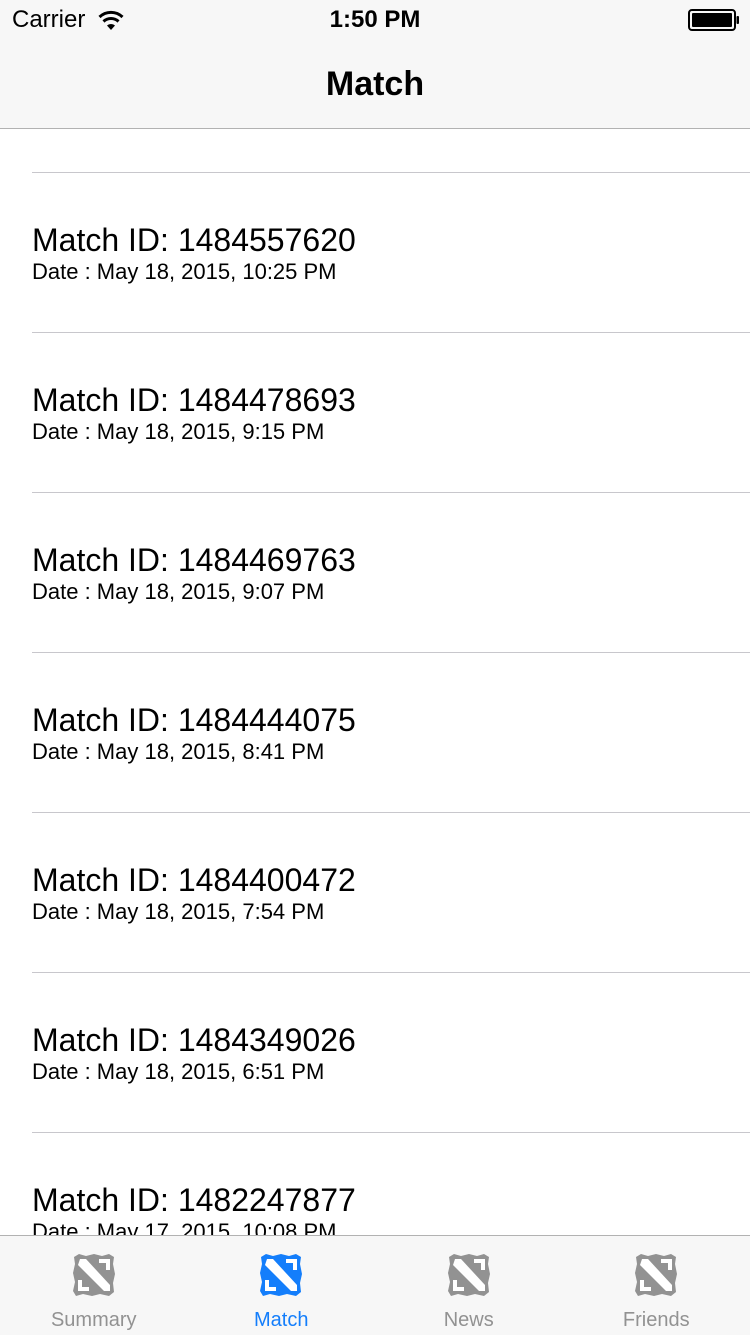 The width and height of the screenshot is (750, 1335). What do you see at coordinates (194, 240) in the screenshot?
I see `match-id-label: Match ID: 1484557620` at bounding box center [194, 240].